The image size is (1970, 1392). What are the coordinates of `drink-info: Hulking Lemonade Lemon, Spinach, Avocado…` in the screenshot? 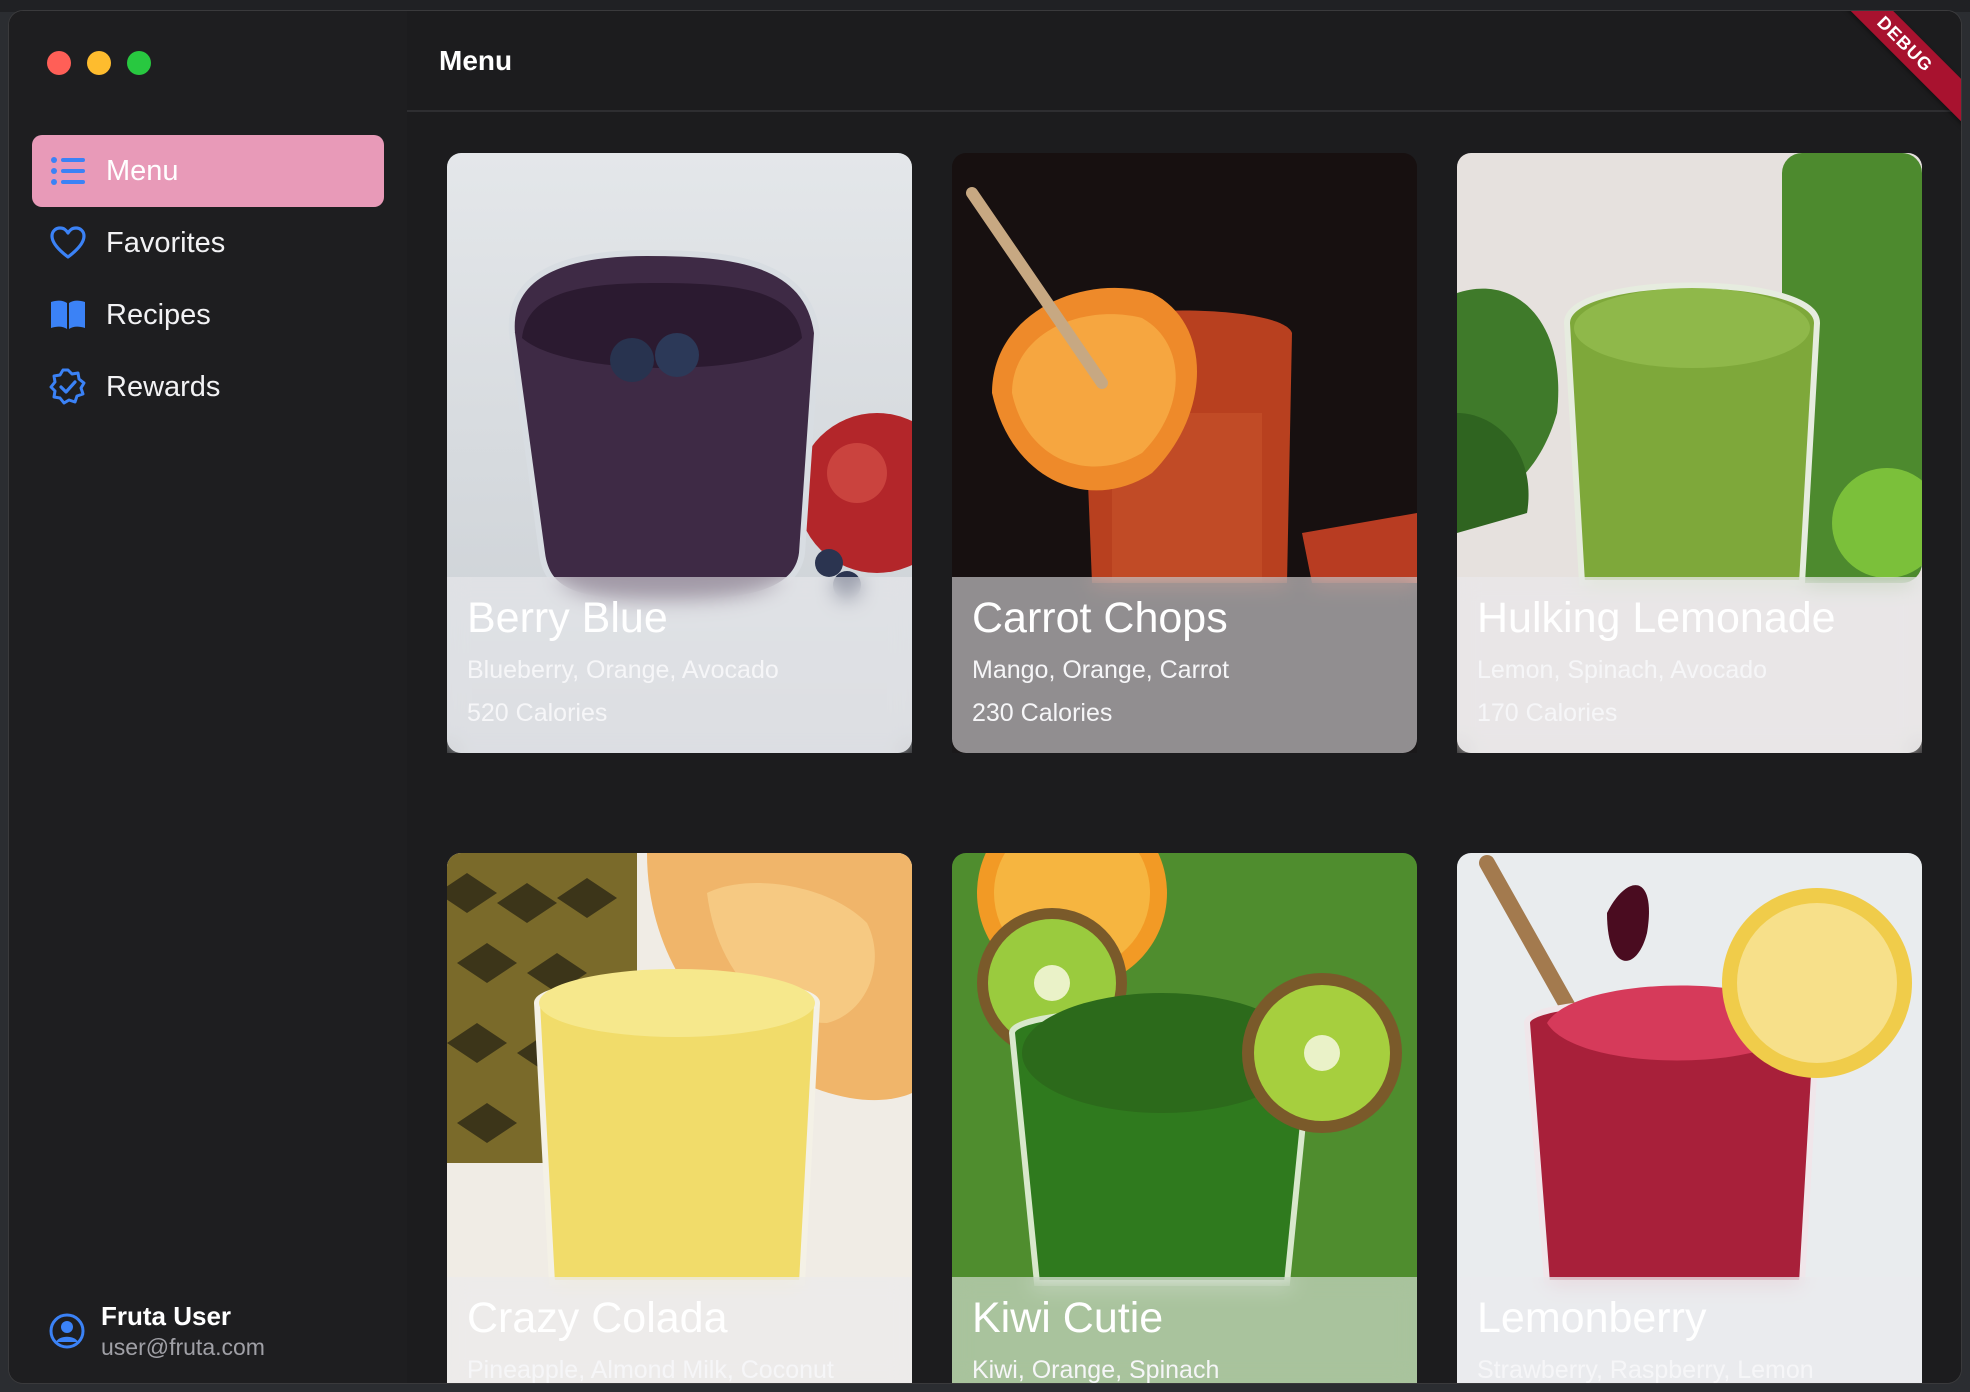 It's located at (1689, 665).